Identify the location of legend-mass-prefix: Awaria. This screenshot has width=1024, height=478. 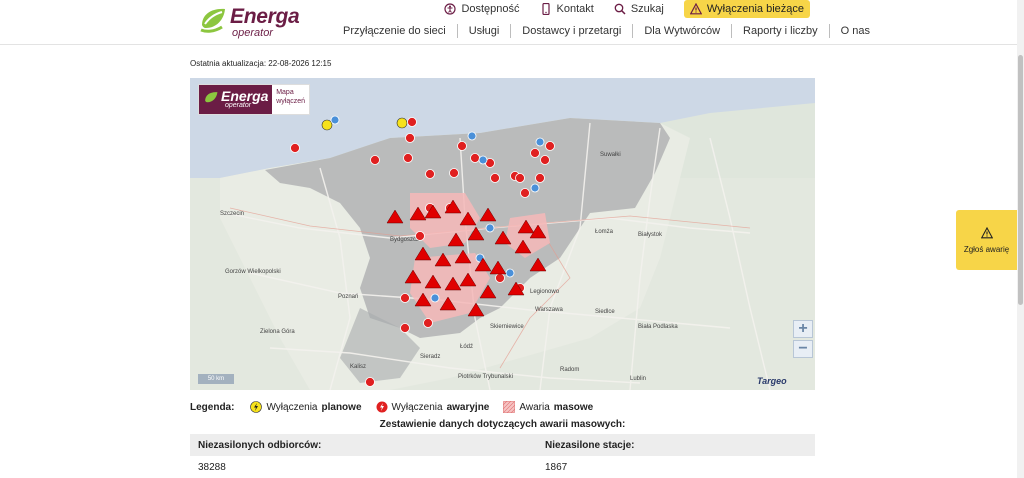
(534, 407).